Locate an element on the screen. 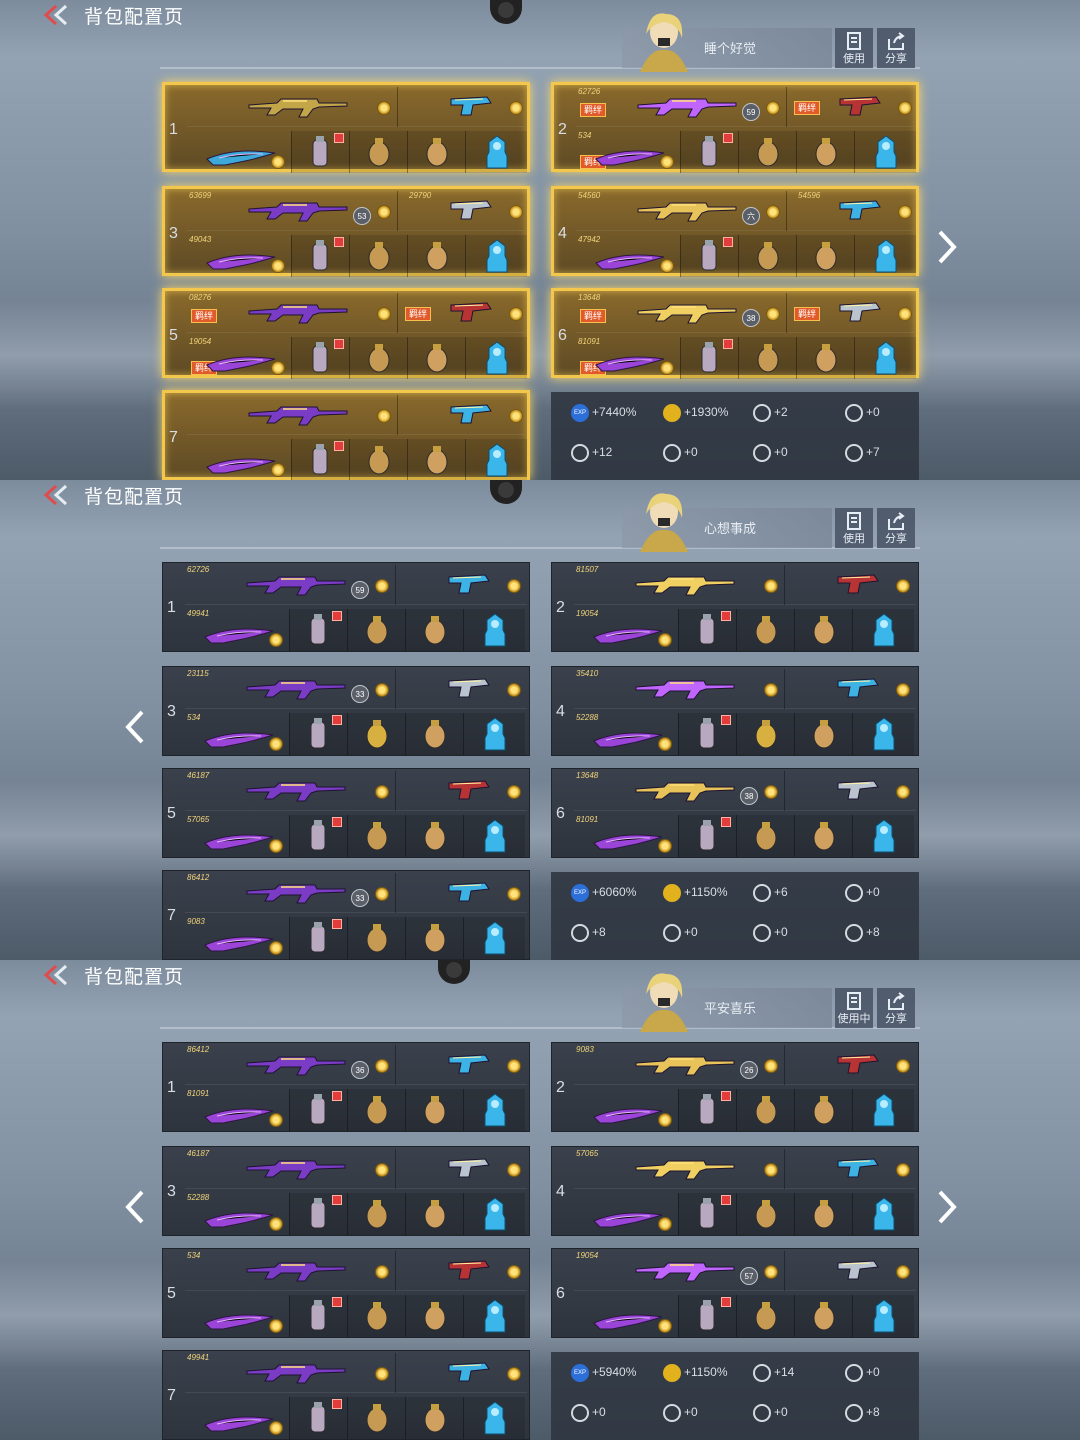 This screenshot has width=1080, height=1440. primary-weapon-row: 49941 is located at coordinates (356, 1373).